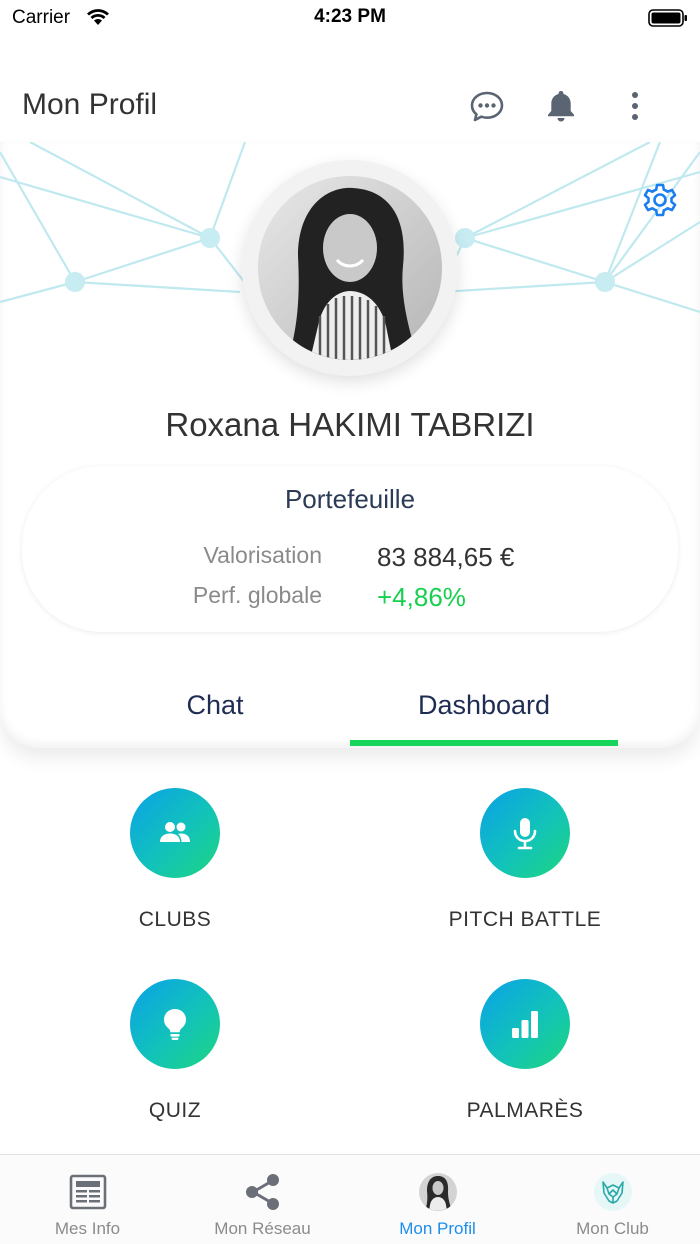  I want to click on quiz-label: QUIZ, so click(175, 1110).